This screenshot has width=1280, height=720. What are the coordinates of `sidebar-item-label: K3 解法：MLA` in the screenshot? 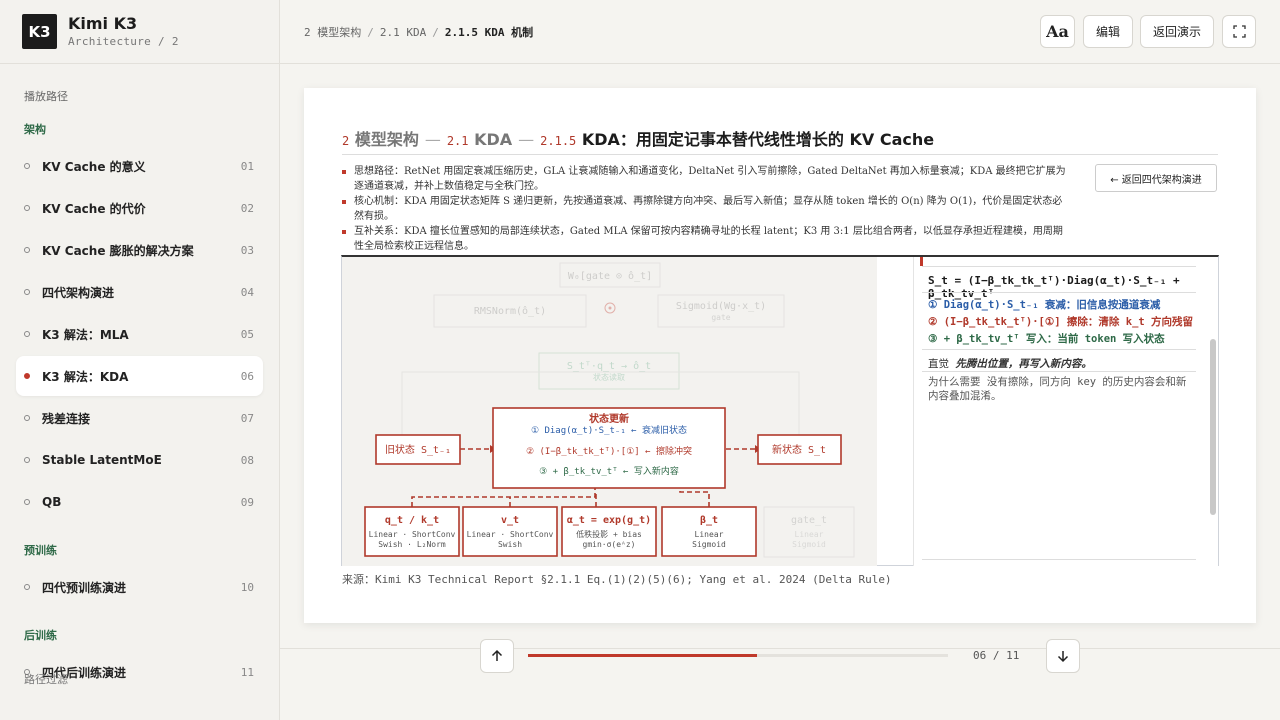 It's located at (85, 334).